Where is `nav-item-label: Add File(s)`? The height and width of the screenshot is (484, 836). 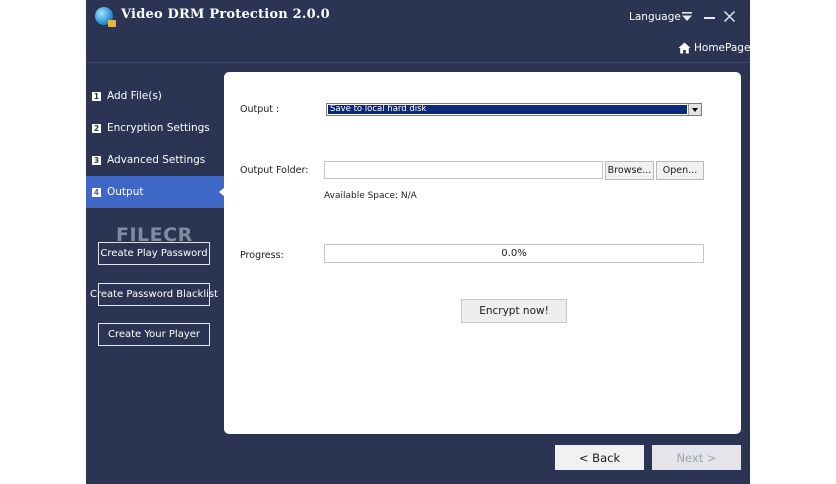
nav-item-label: Add File(s) is located at coordinates (134, 96).